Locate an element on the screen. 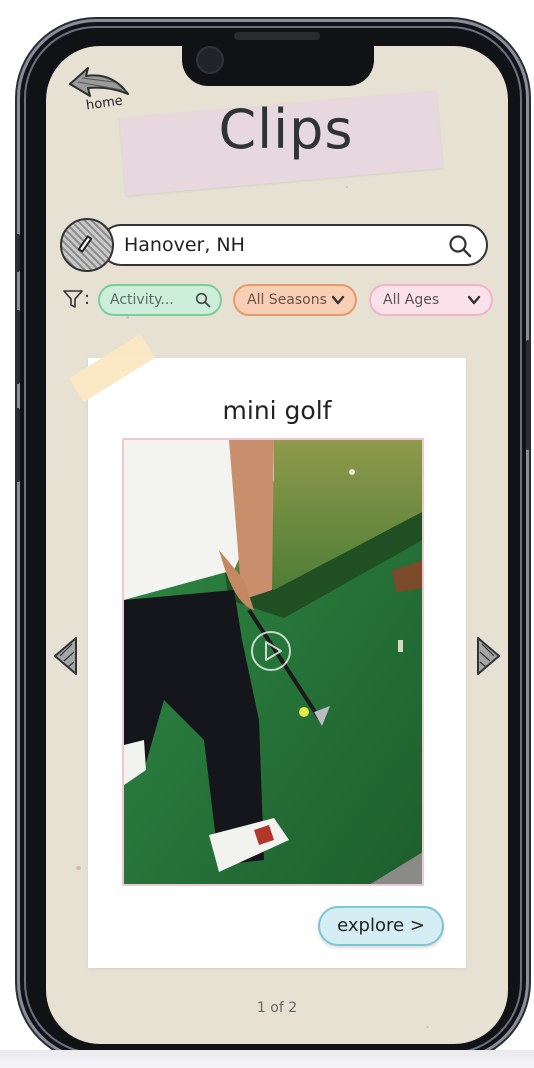 The height and width of the screenshot is (1068, 534). power-button is located at coordinates (528, 395).